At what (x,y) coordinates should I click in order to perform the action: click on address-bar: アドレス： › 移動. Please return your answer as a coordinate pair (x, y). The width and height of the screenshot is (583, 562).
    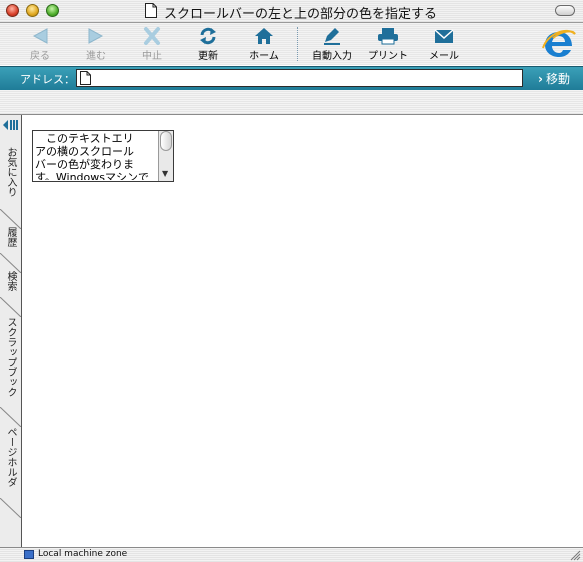
    Looking at the image, I should click on (291, 78).